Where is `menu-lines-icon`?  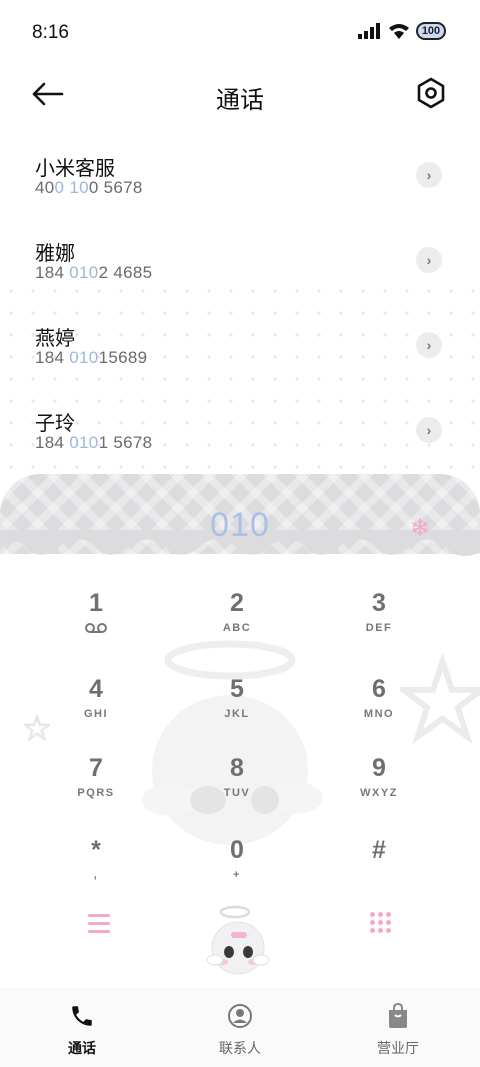 menu-lines-icon is located at coordinates (99, 926).